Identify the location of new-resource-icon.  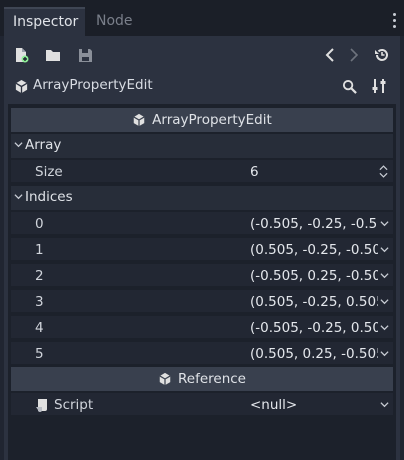
(21, 55).